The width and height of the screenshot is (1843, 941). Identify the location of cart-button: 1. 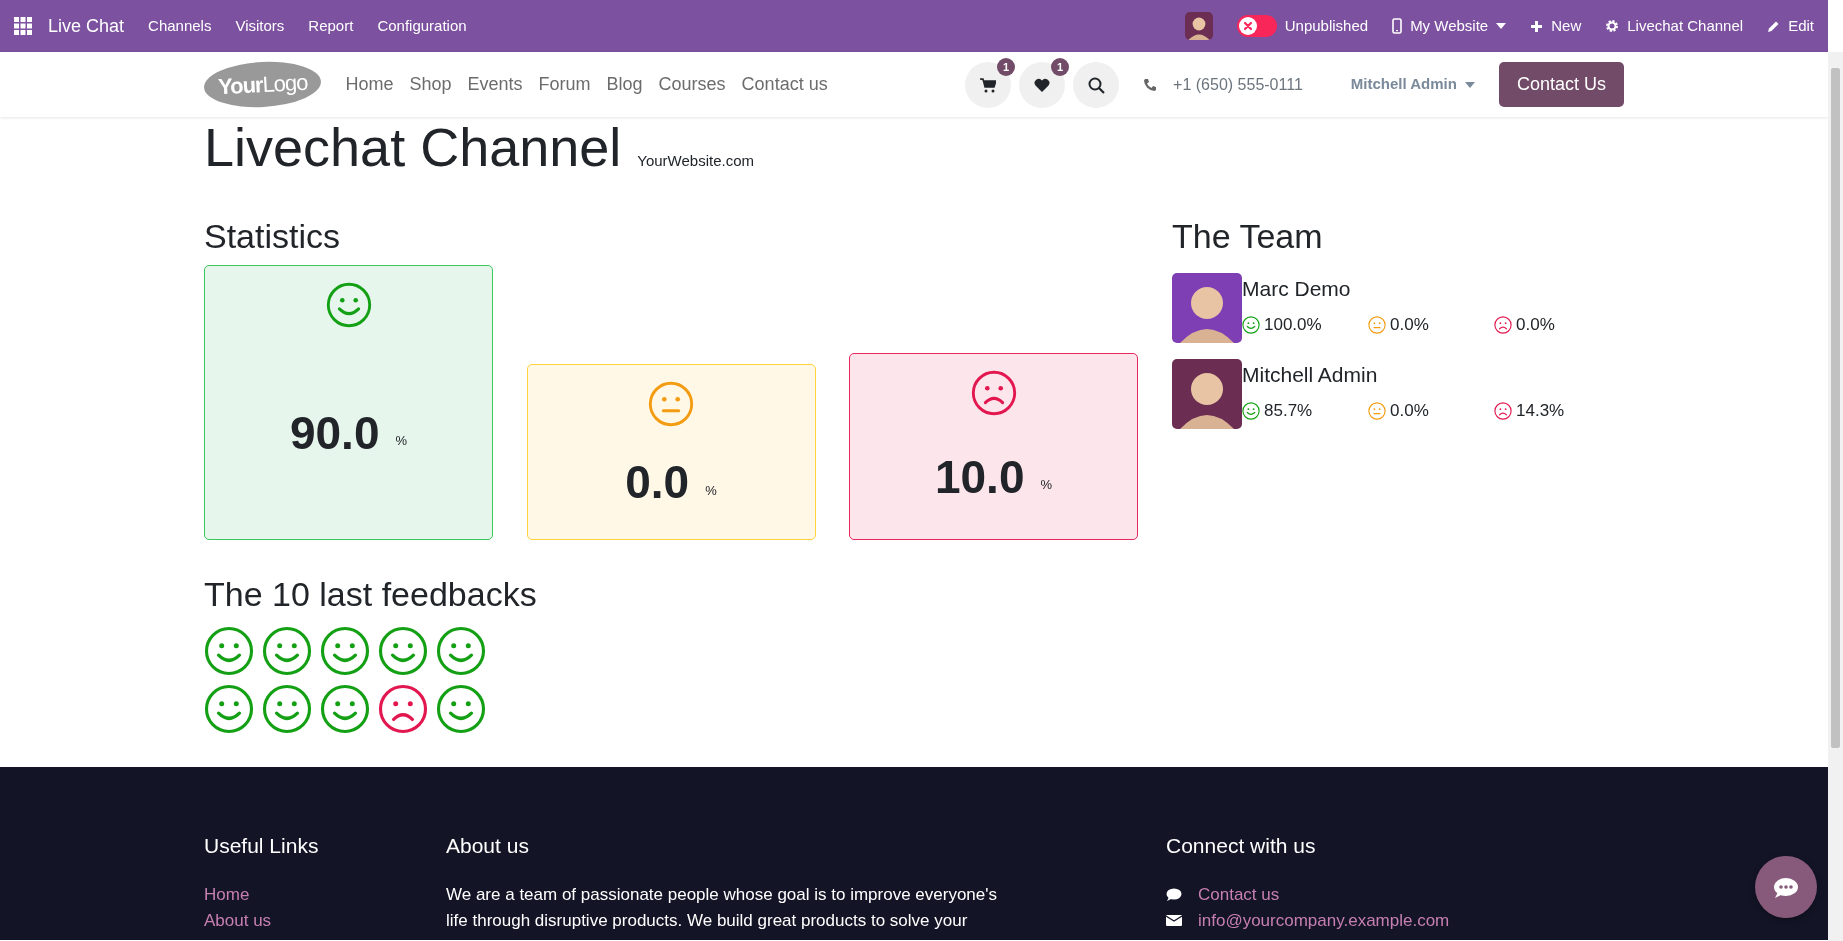
(988, 84).